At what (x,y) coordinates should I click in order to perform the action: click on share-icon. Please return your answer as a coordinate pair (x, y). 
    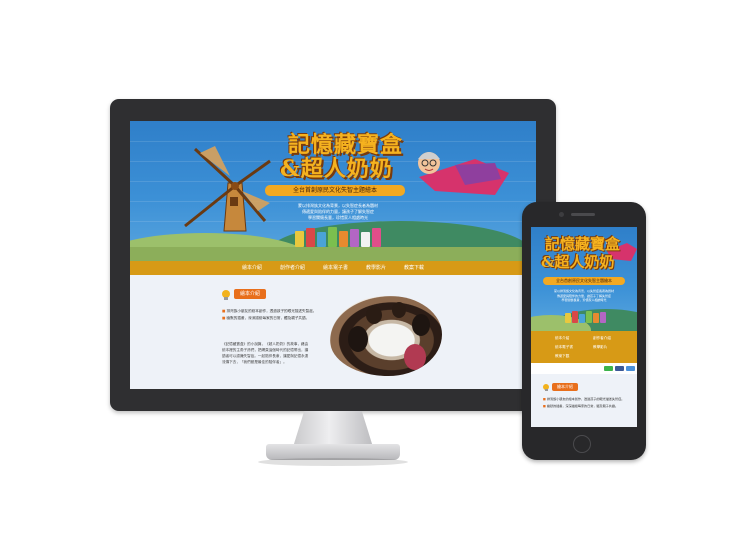
    Looking at the image, I should click on (630, 368).